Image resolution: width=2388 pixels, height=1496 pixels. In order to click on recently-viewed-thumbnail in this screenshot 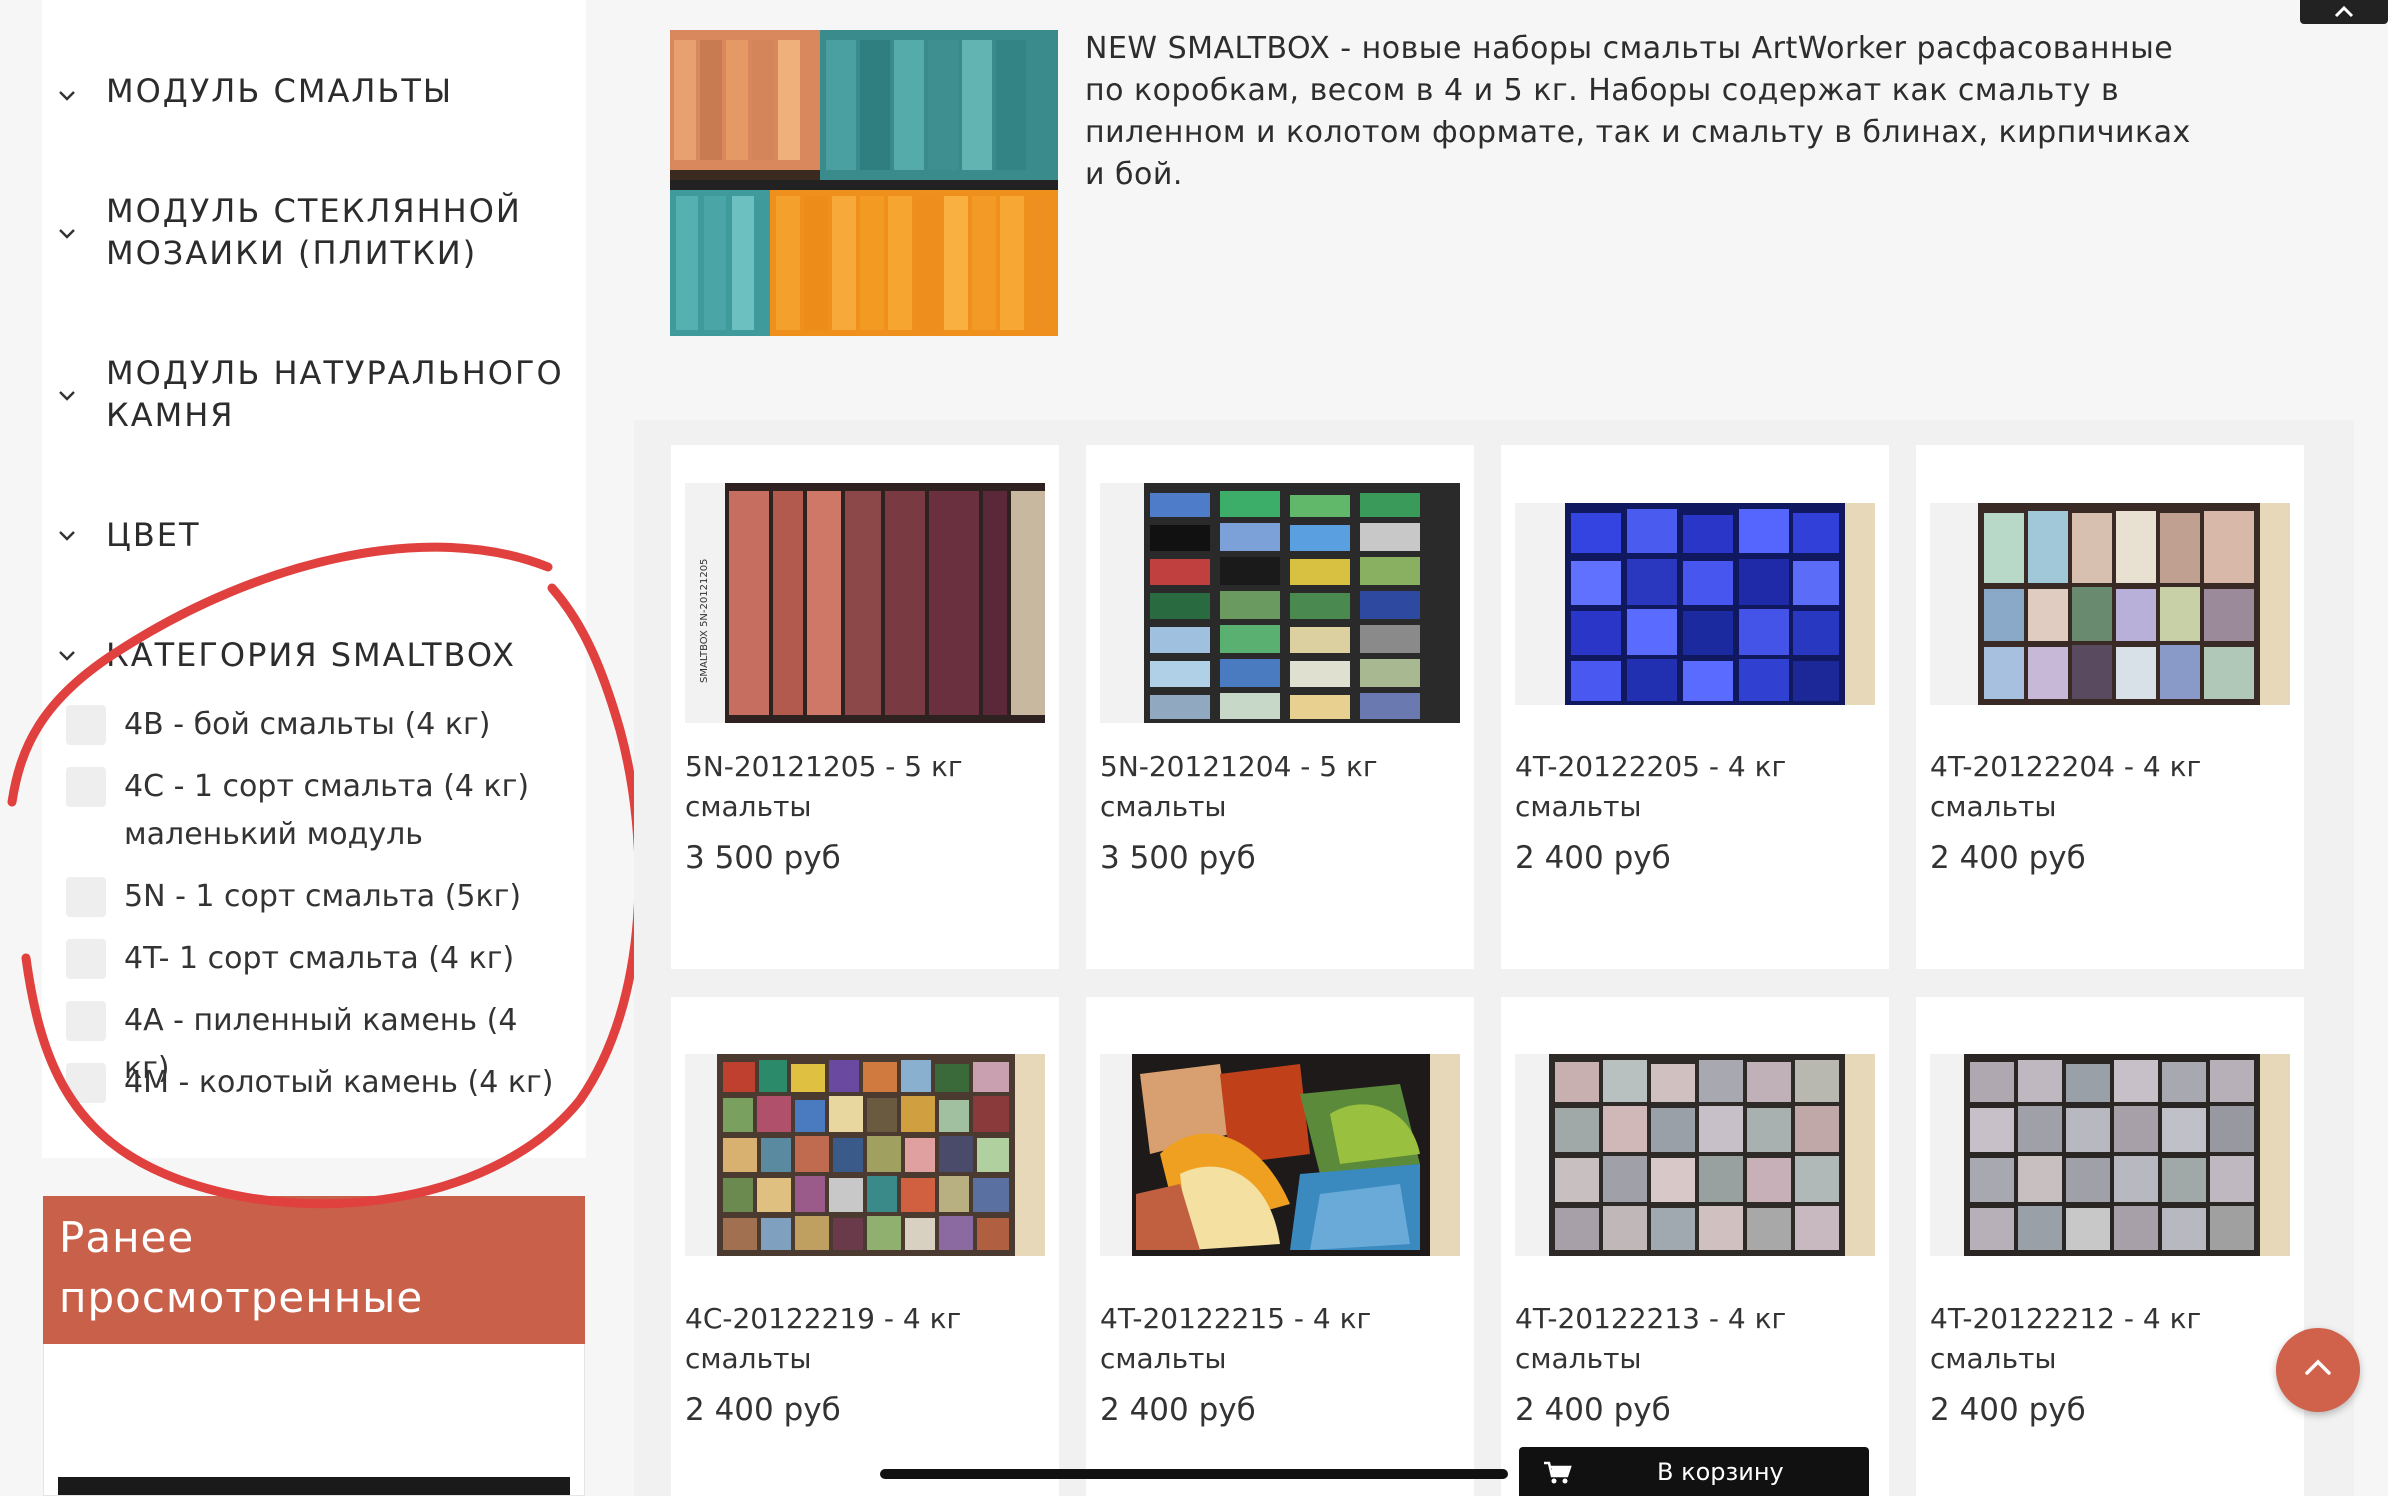, I will do `click(314, 1486)`.